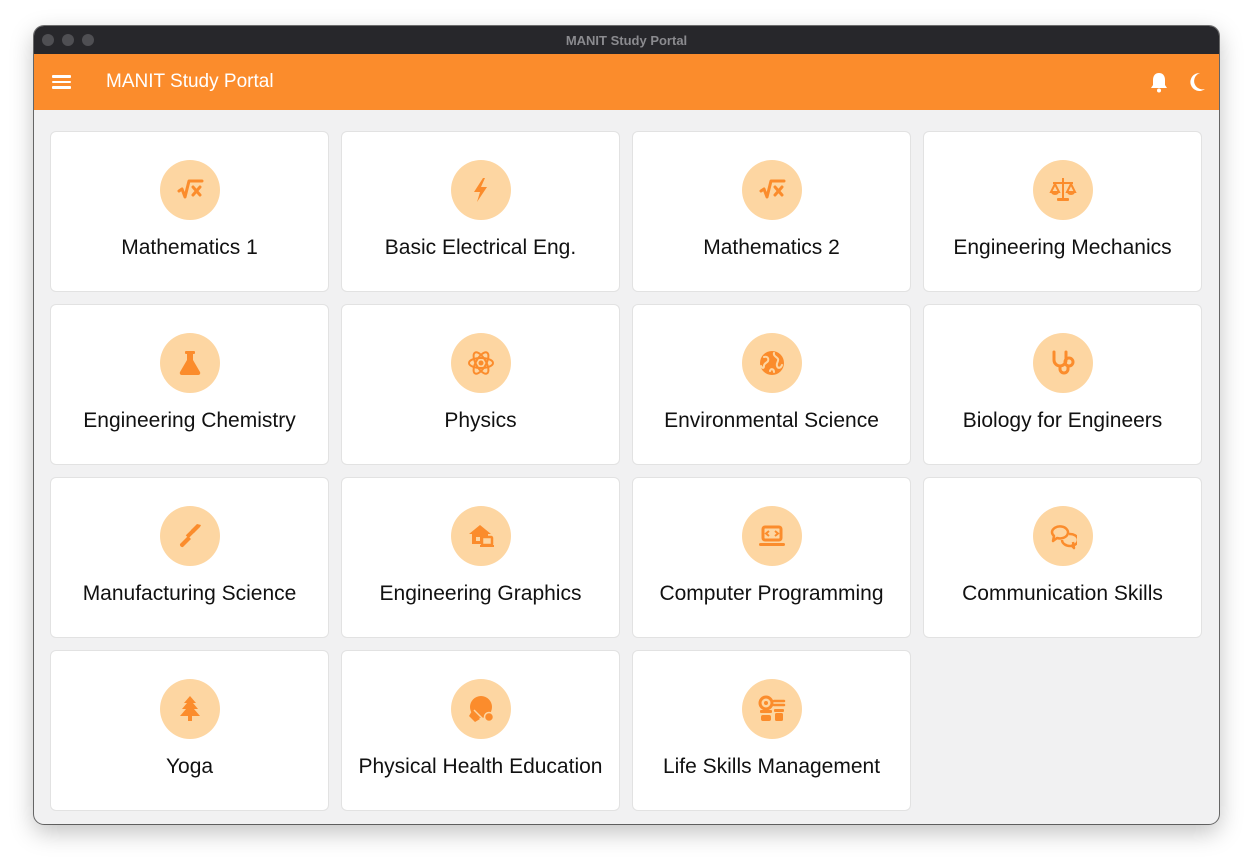 This screenshot has height=867, width=1253. I want to click on close-window-button, so click(48, 40).